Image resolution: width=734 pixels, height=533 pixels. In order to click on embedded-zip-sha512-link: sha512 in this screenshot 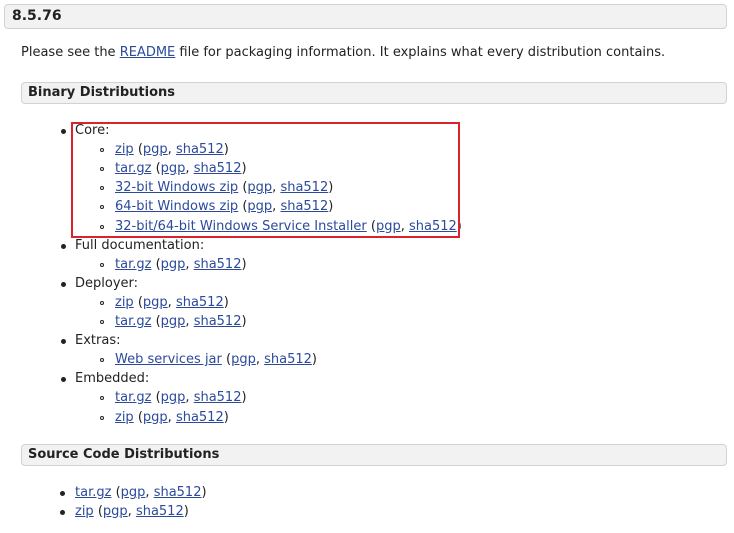, I will do `click(200, 417)`.